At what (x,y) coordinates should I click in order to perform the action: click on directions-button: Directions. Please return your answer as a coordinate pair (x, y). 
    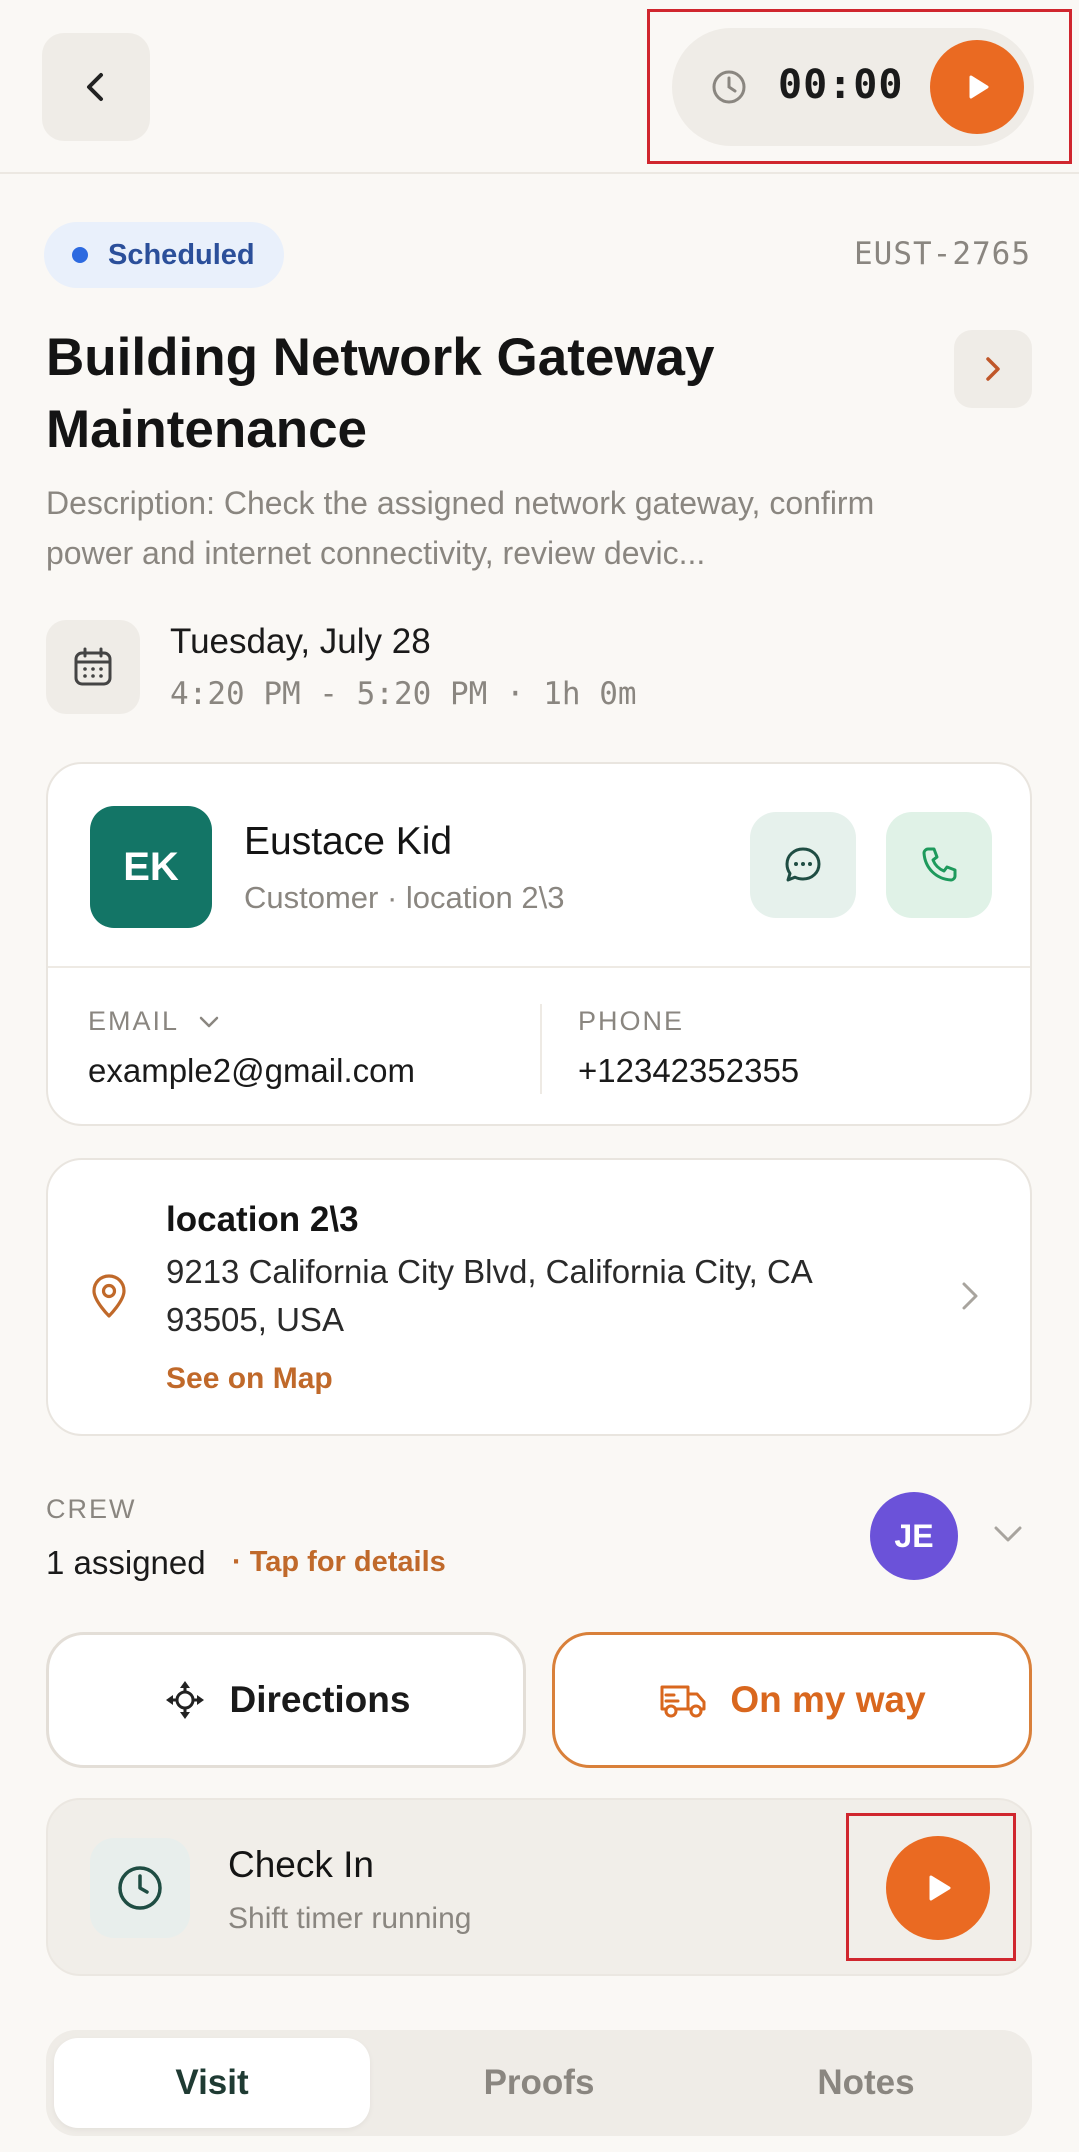
    Looking at the image, I should click on (286, 1700).